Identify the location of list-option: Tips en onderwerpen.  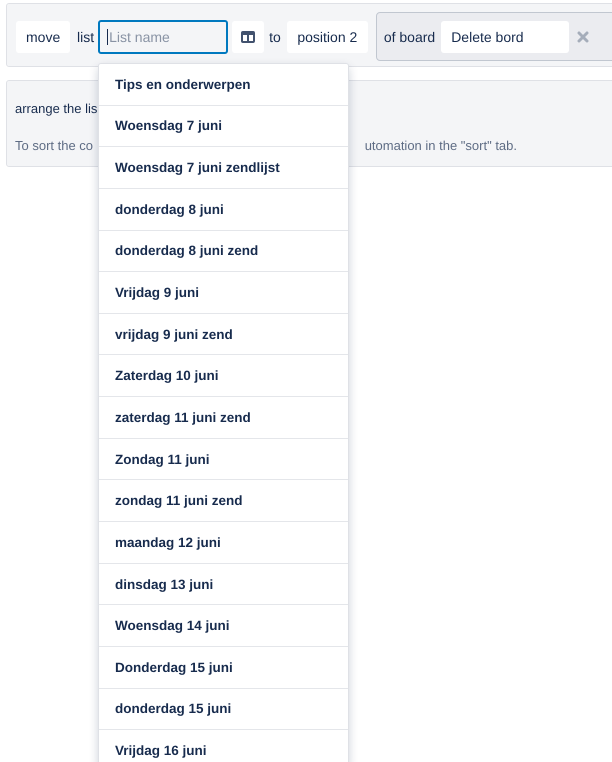
(223, 85).